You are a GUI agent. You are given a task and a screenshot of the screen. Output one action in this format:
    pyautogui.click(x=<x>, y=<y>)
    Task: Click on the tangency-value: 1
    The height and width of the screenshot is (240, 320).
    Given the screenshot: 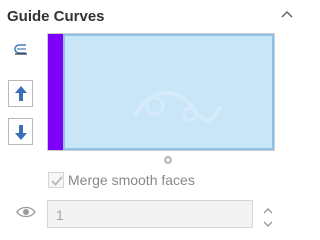 What is the action you would take?
    pyautogui.click(x=60, y=215)
    